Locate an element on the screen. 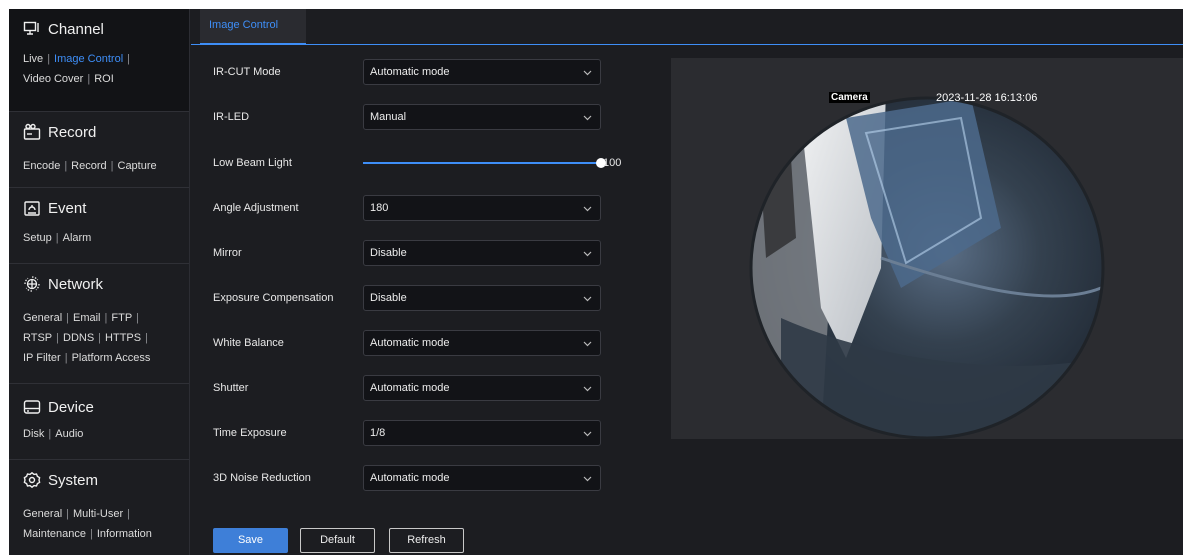  sidebar-section-device: Device Disk | Audio is located at coordinates (99, 422).